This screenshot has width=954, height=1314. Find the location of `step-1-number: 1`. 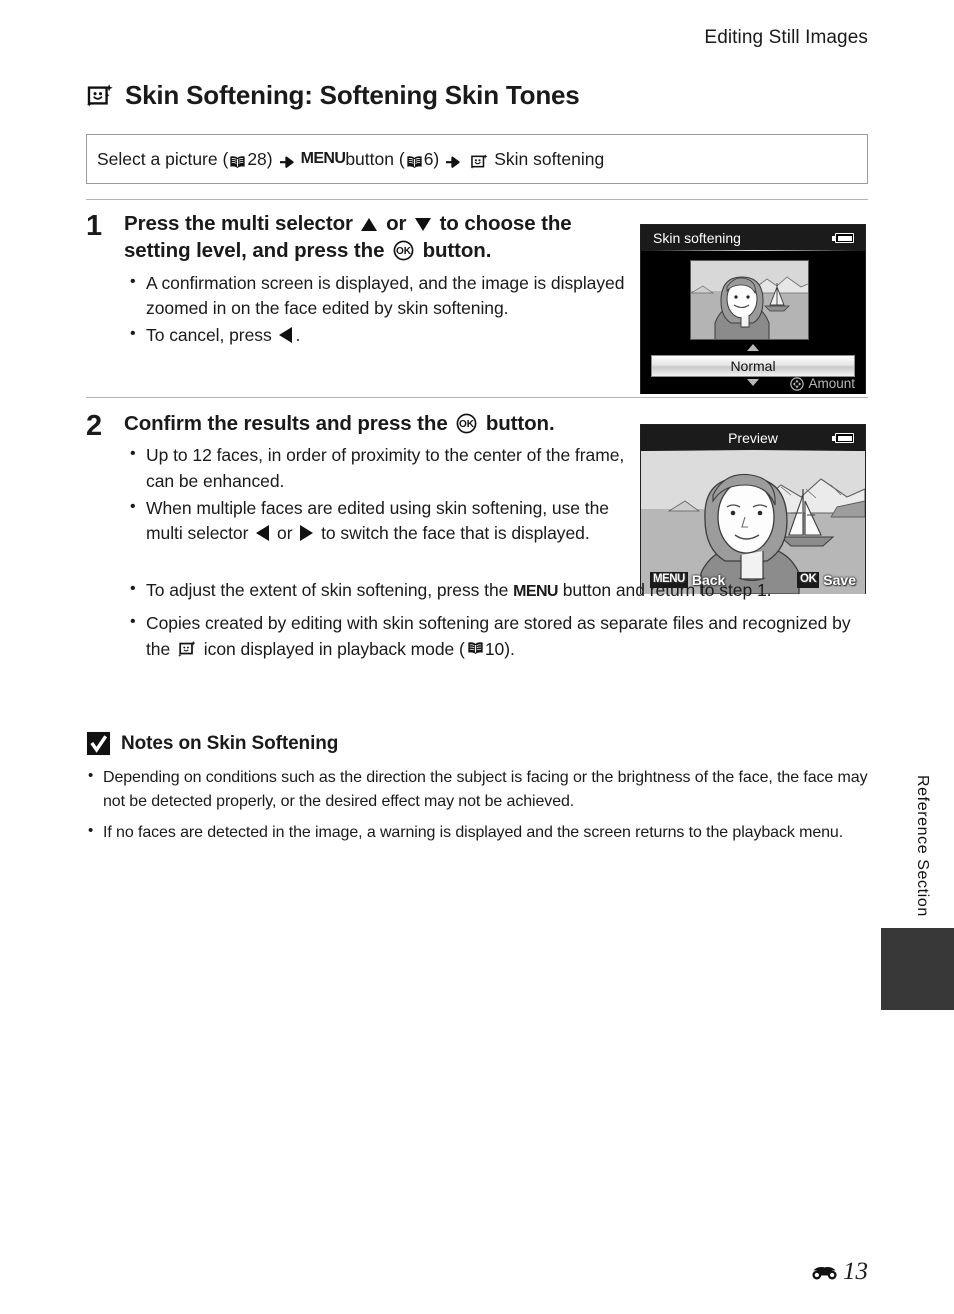

step-1-number: 1 is located at coordinates (94, 226).